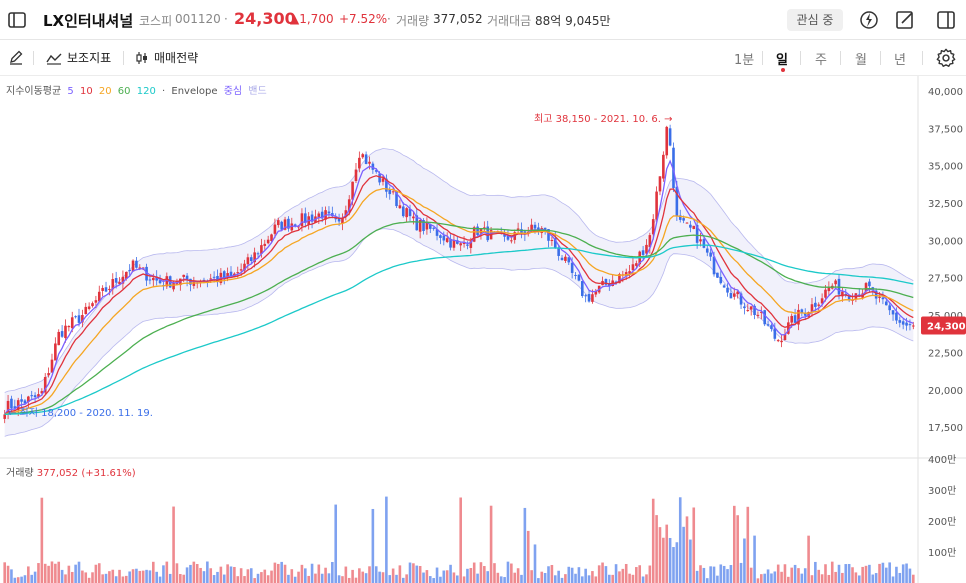 This screenshot has height=583, width=966. What do you see at coordinates (20, 473) in the screenshot?
I see `volume-legend-label: 거래량` at bounding box center [20, 473].